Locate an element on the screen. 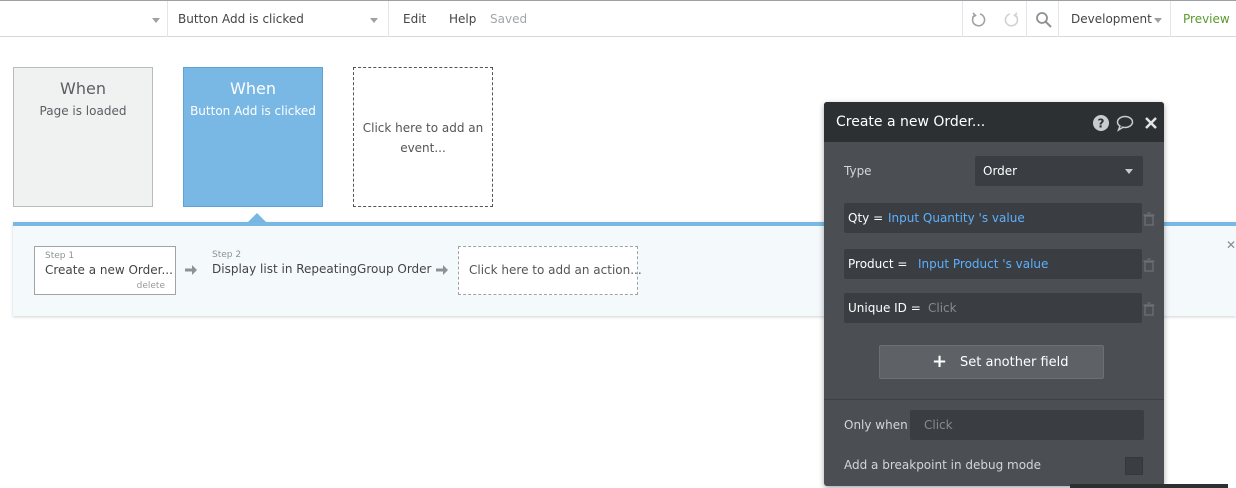 Image resolution: width=1236 pixels, height=488 pixels. step-delete-link: delete is located at coordinates (151, 286).